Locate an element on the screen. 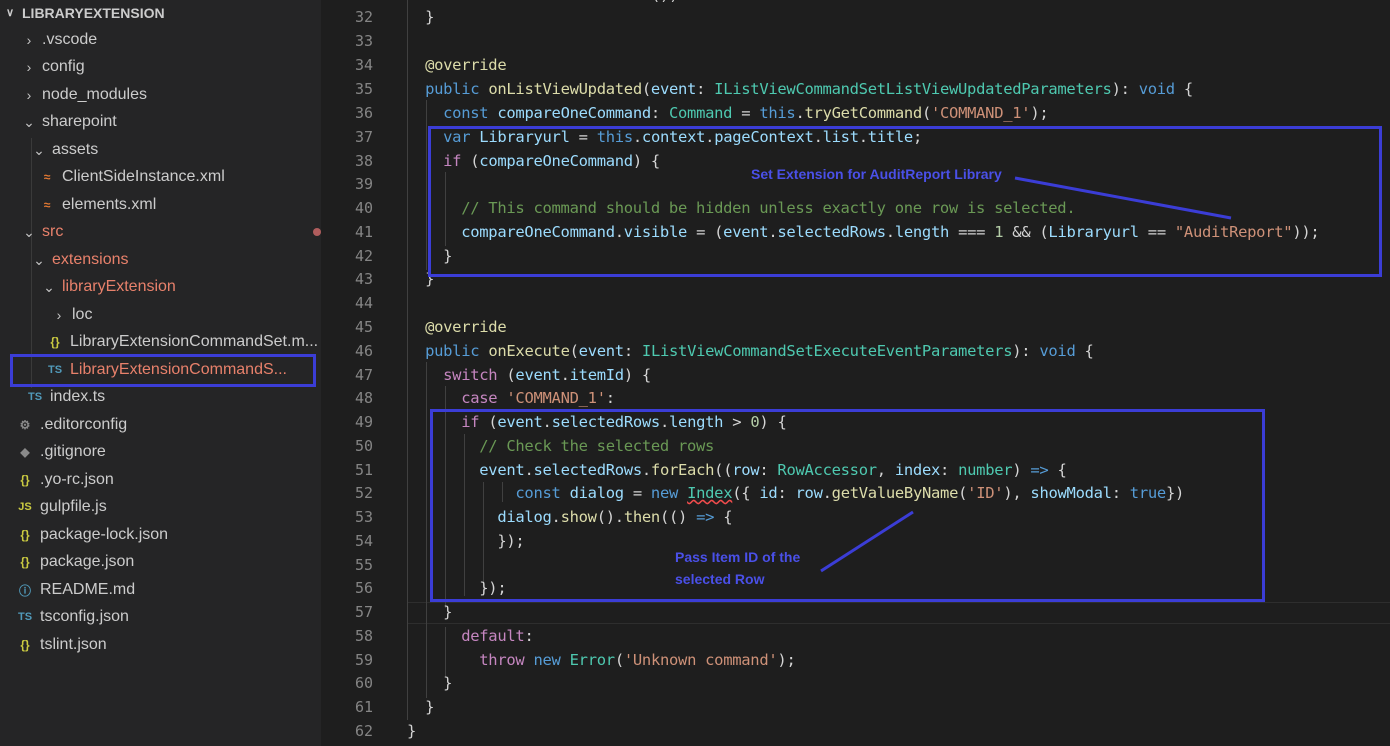 The width and height of the screenshot is (1390, 746). tree-item-assets: ⌄ assets is located at coordinates (160, 150).